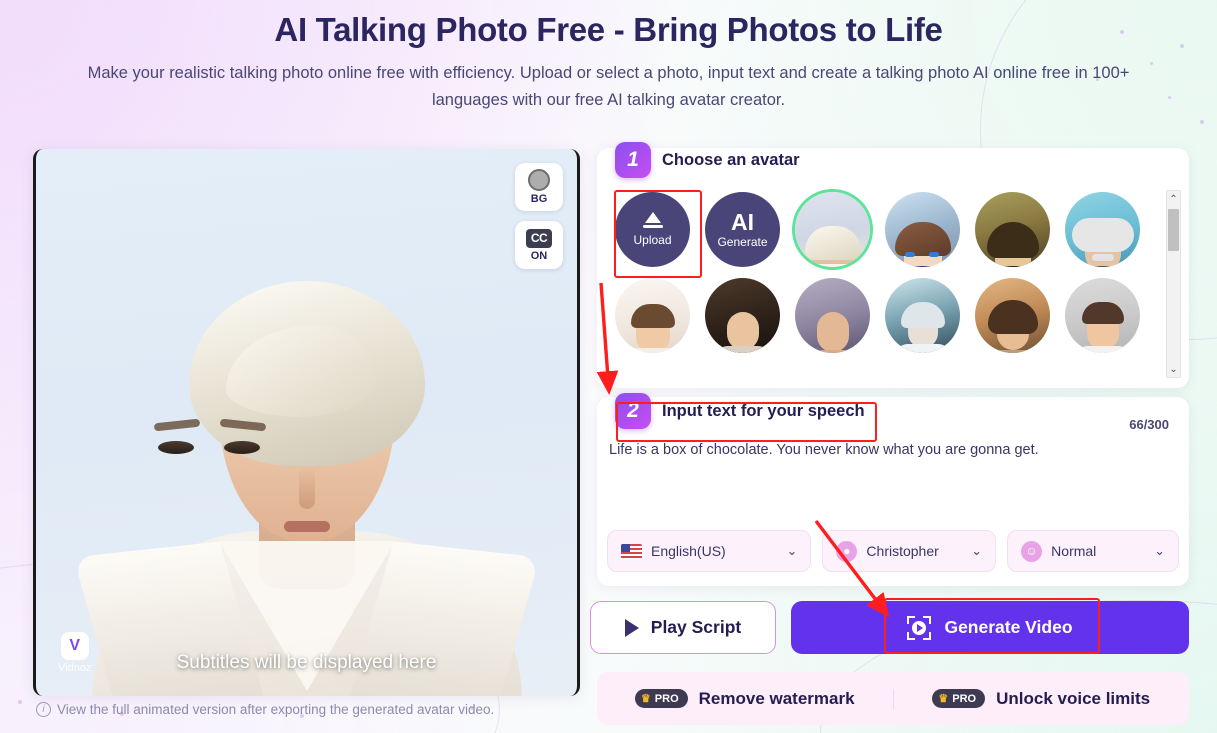 The width and height of the screenshot is (1217, 733). Describe the element at coordinates (539, 238) in the screenshot. I see `closed-caption-icon: CC` at that location.